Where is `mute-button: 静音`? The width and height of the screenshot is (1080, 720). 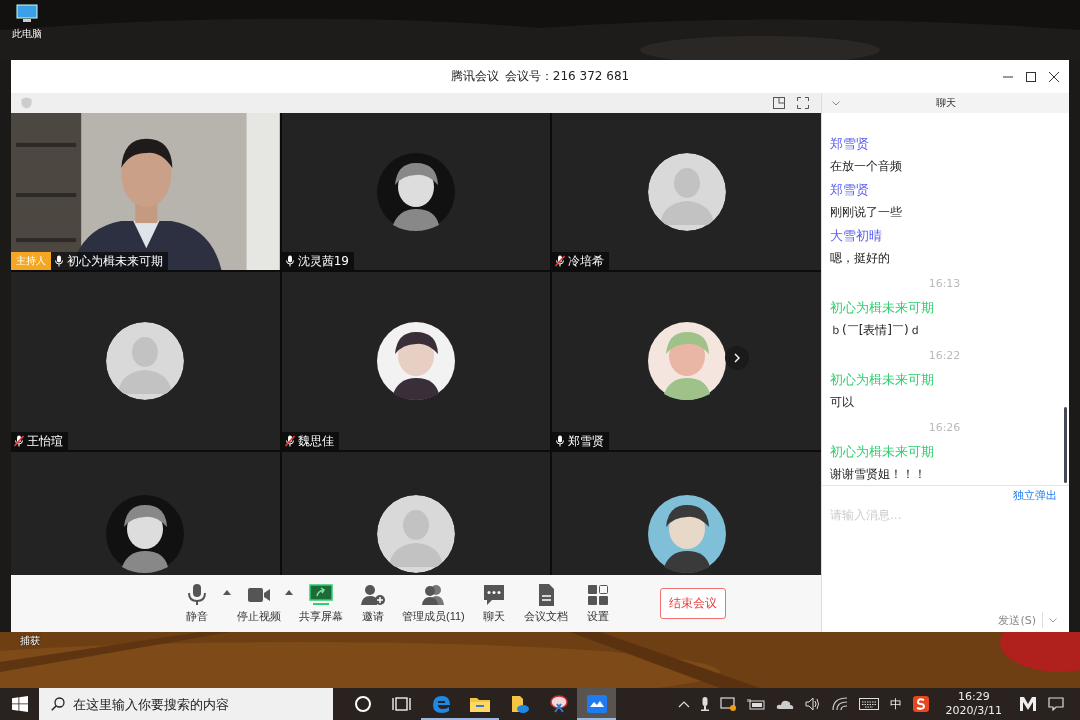 mute-button: 静音 is located at coordinates (197, 603).